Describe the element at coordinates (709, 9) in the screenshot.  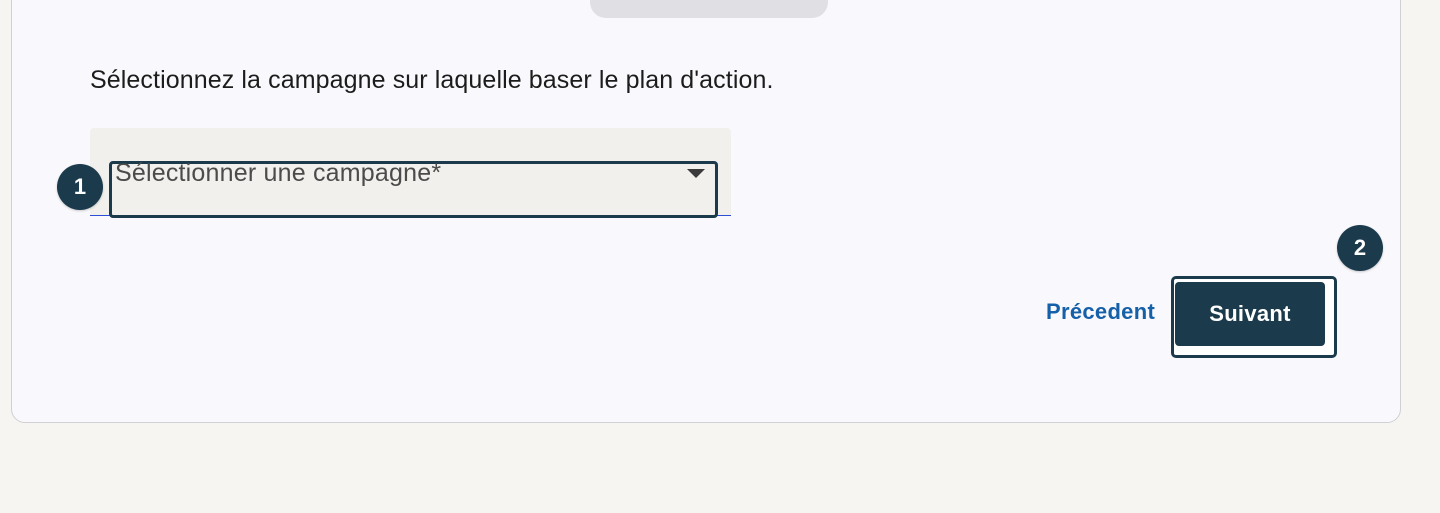
I see `step-tab-indicator` at that location.